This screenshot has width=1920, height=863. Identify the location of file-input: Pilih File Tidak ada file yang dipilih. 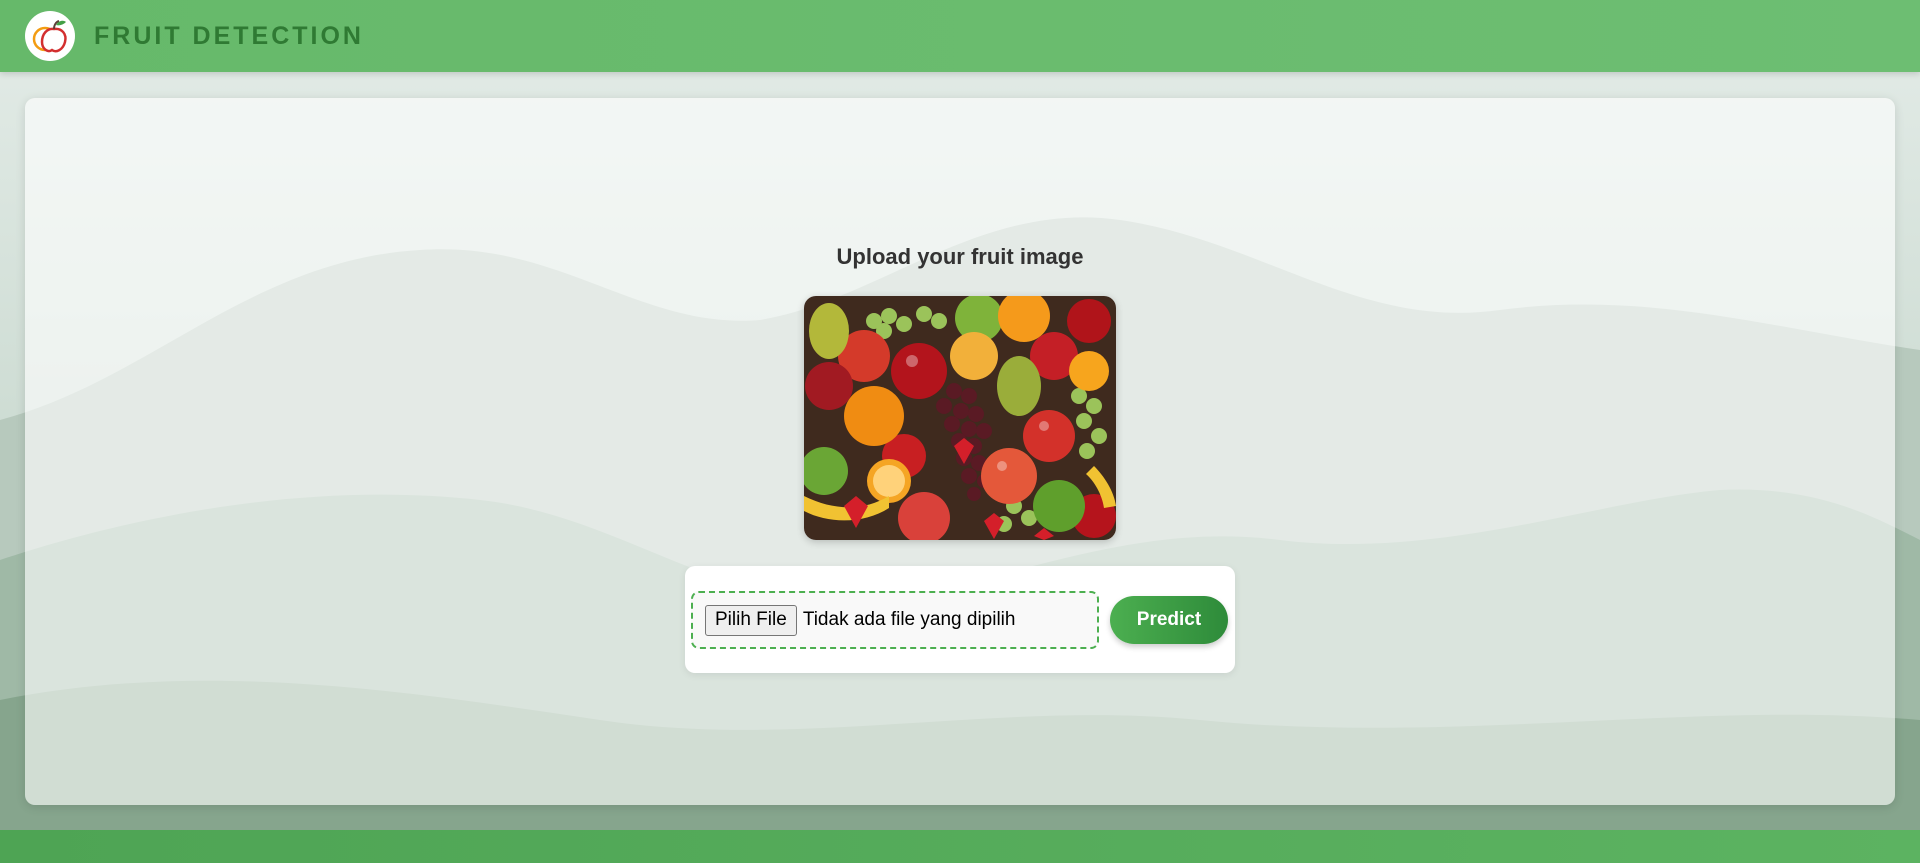
(895, 620).